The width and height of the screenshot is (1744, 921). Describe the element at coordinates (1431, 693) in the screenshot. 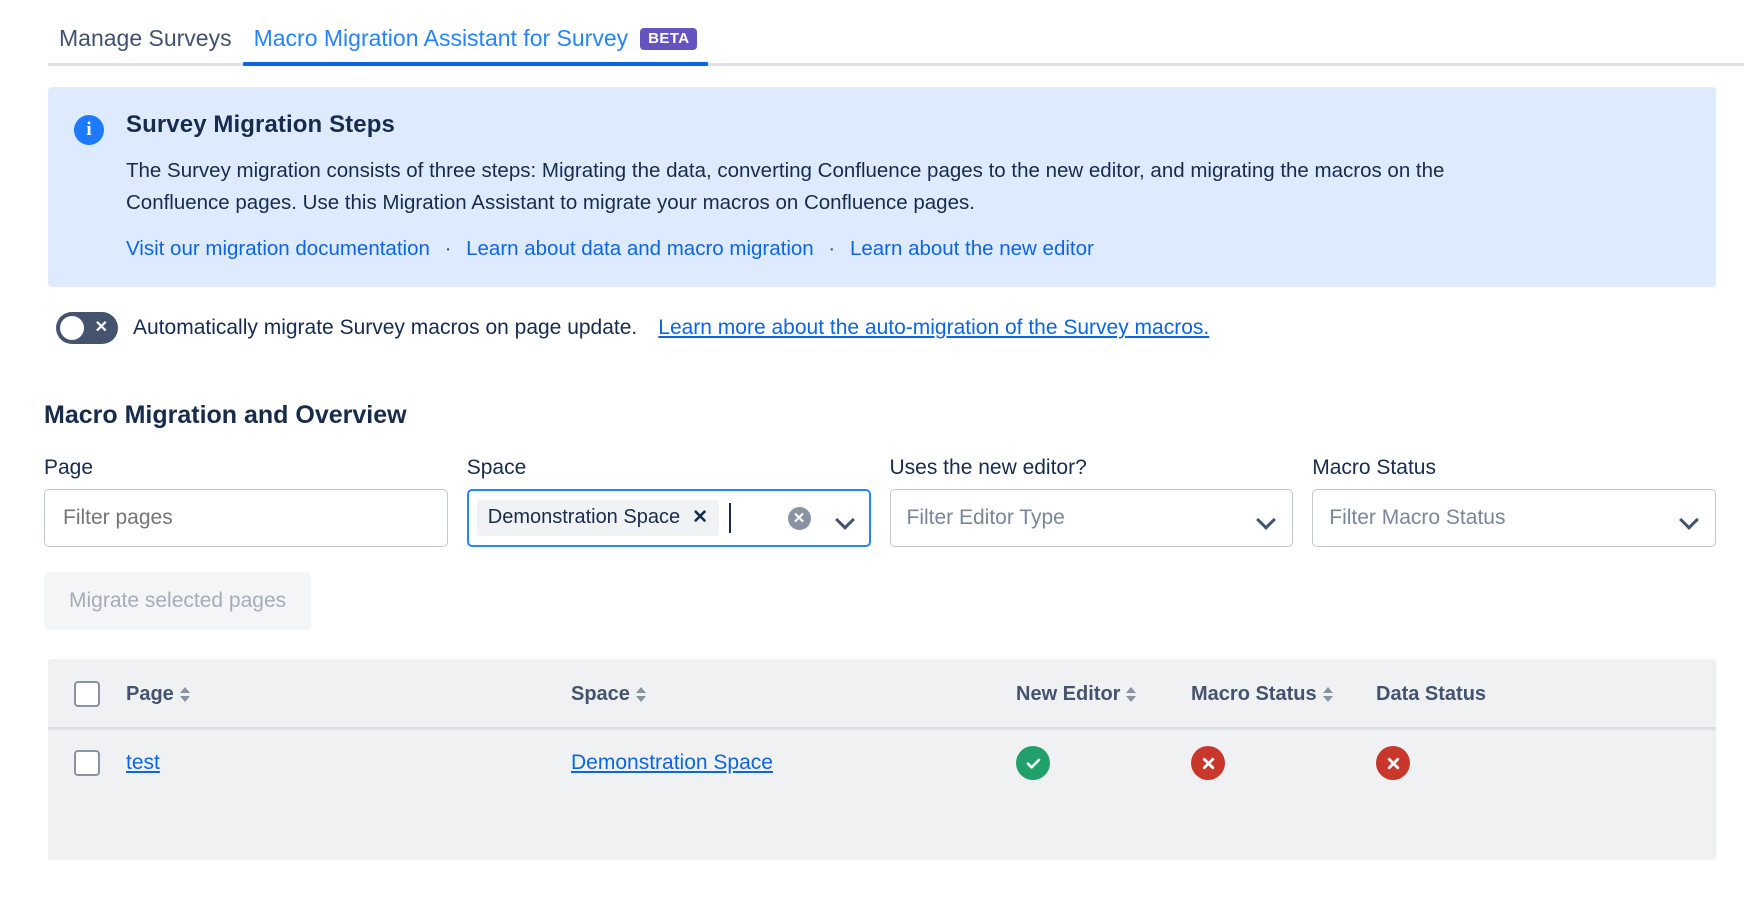

I see `header-data-status-label: Data Status` at that location.